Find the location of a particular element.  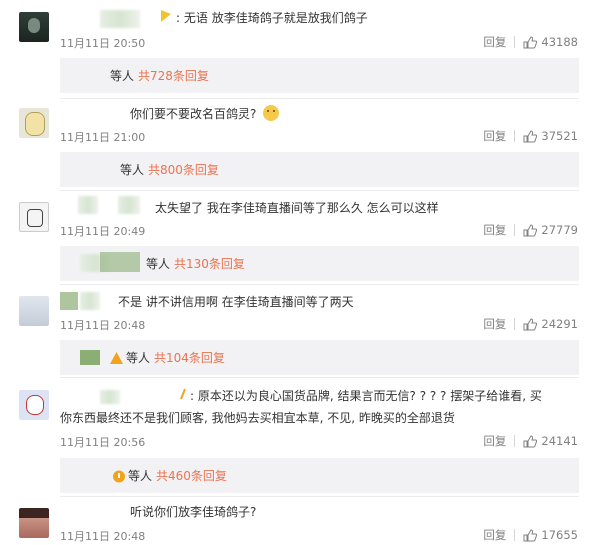

comment-time: 11月11日 20:50 is located at coordinates (103, 43).